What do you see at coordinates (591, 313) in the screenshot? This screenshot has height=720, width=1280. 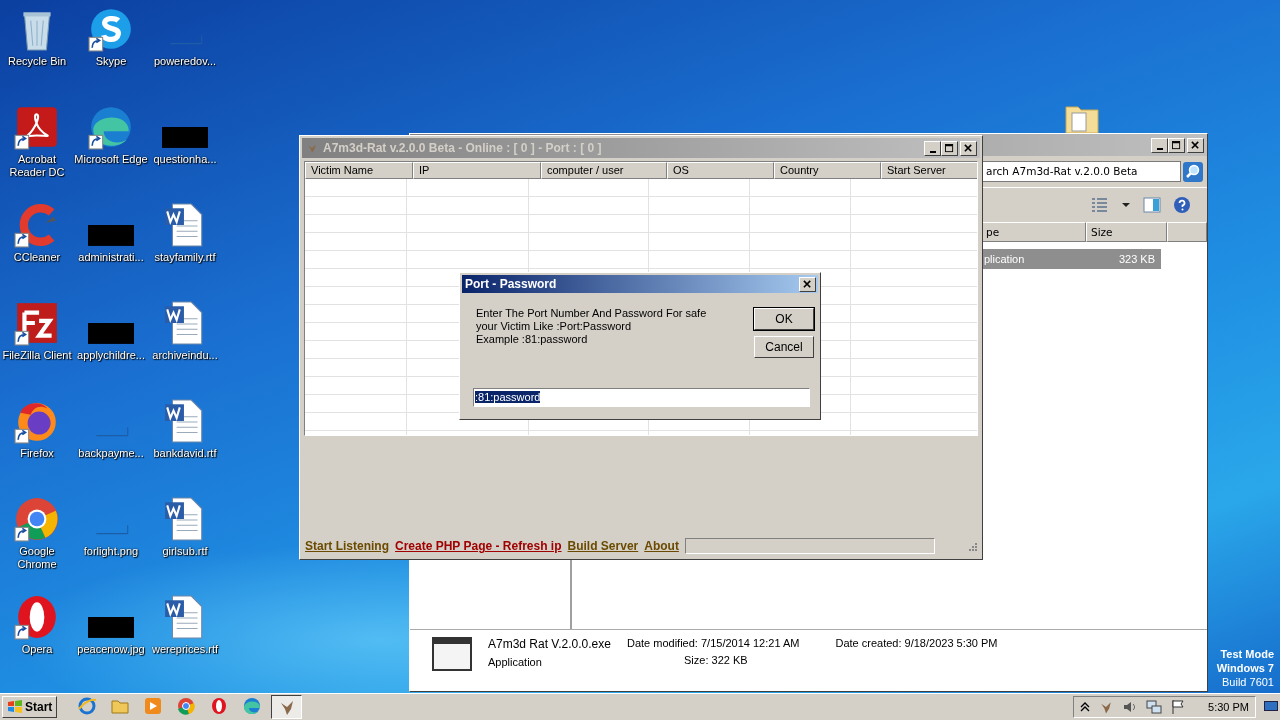 I see `dialog-message: Enter The Port Number And Password For safe` at bounding box center [591, 313].